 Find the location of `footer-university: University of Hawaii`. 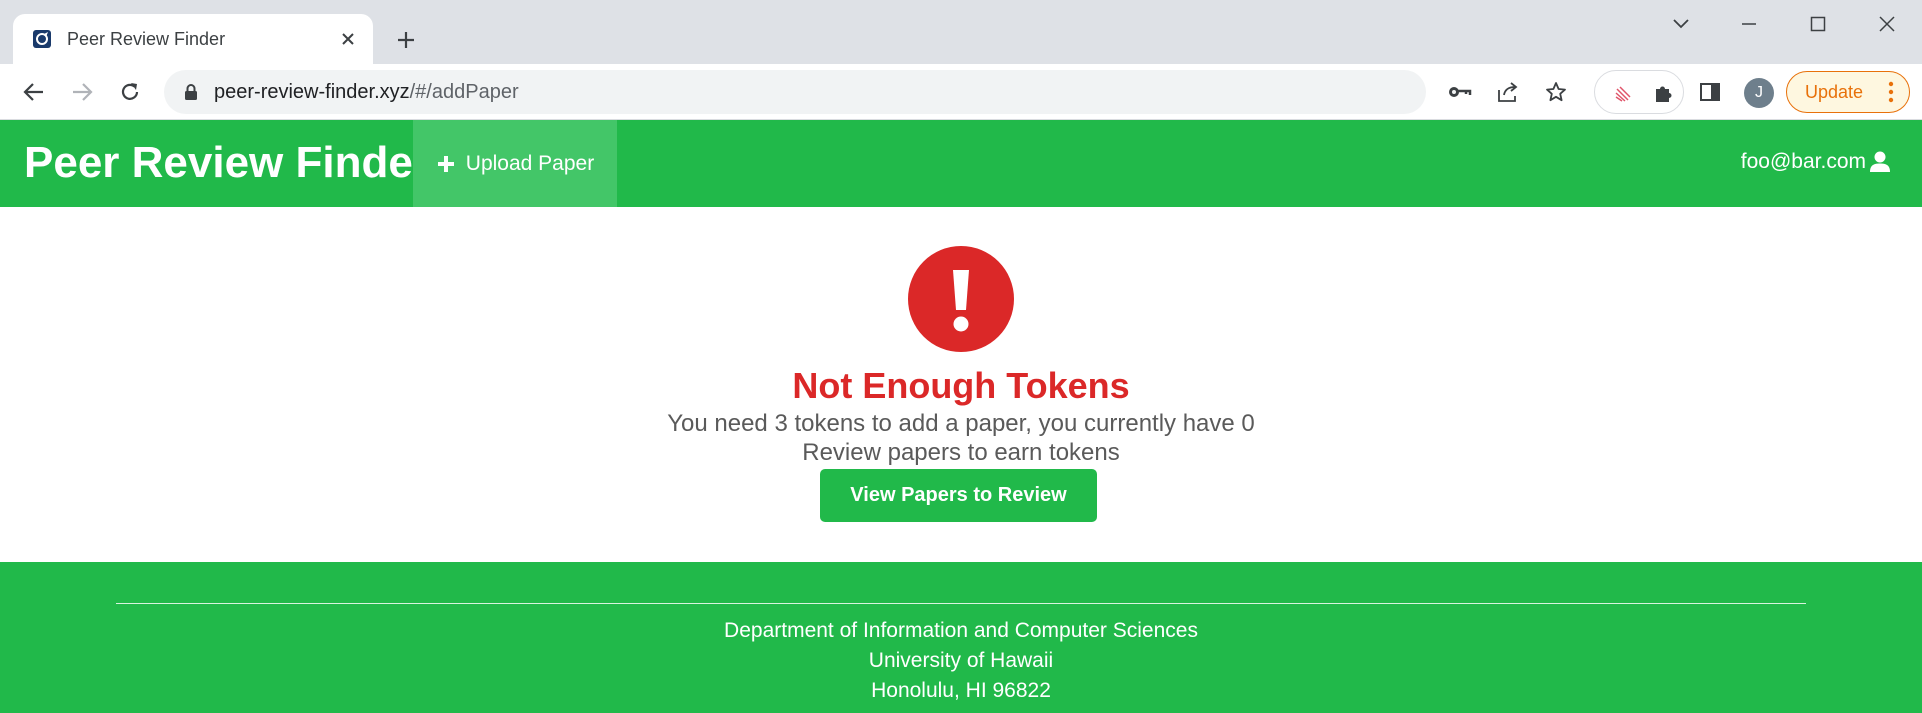

footer-university: University of Hawaii is located at coordinates (961, 660).